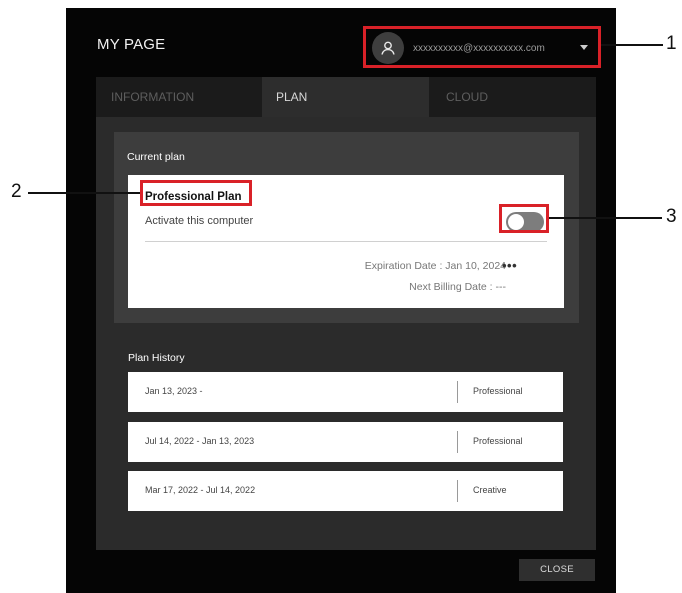 The width and height of the screenshot is (682, 593). Describe the element at coordinates (512, 97) in the screenshot. I see `tab-cloud: CLOUD` at that location.